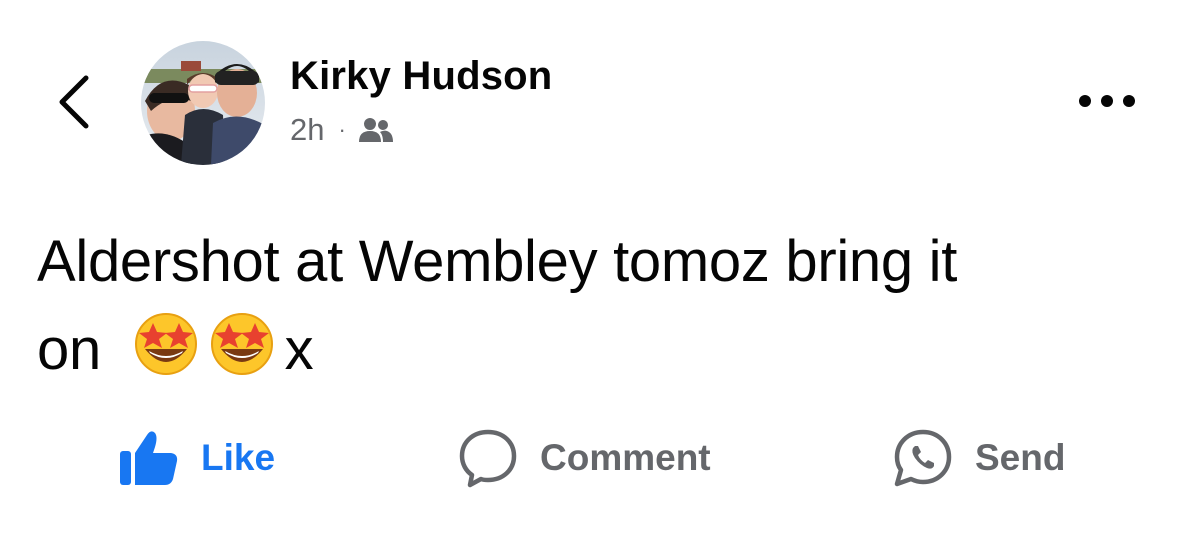 This screenshot has width=1179, height=552. I want to click on post-text-on: on, so click(69, 349).